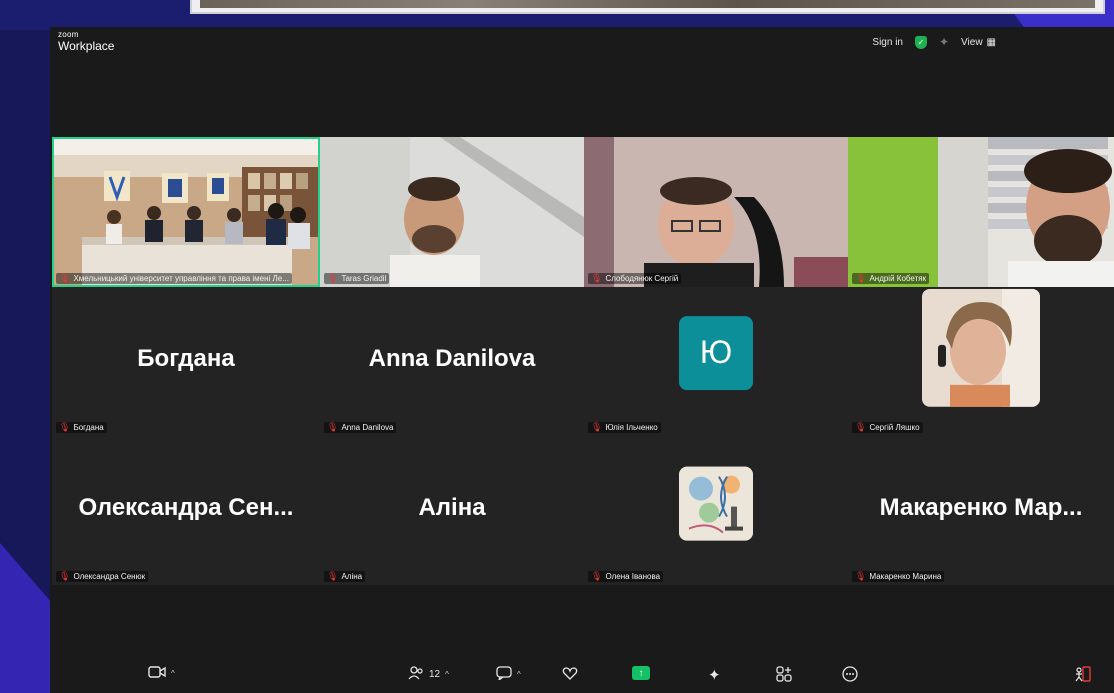 This screenshot has width=1114, height=693. I want to click on participant-name-label: 🎙 Олена Іванова, so click(626, 576).